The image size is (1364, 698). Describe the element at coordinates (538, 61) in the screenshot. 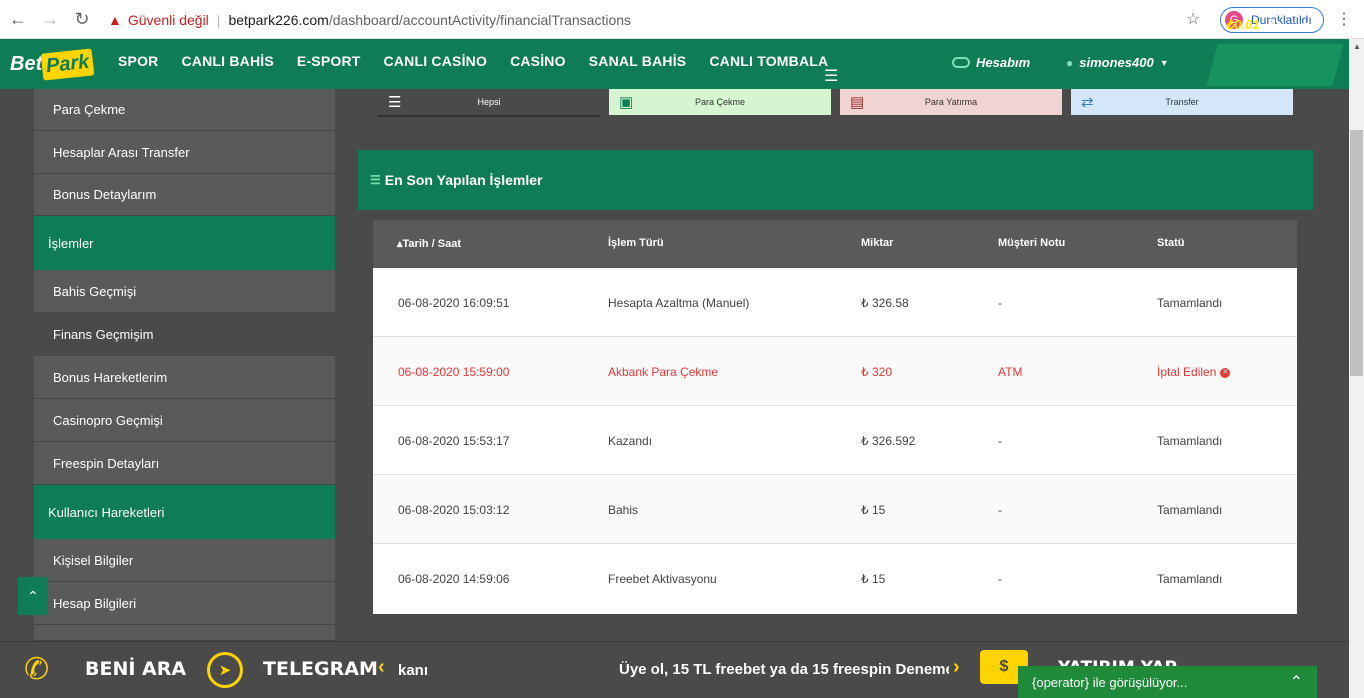

I see `nav-casino: CASİNO` at that location.